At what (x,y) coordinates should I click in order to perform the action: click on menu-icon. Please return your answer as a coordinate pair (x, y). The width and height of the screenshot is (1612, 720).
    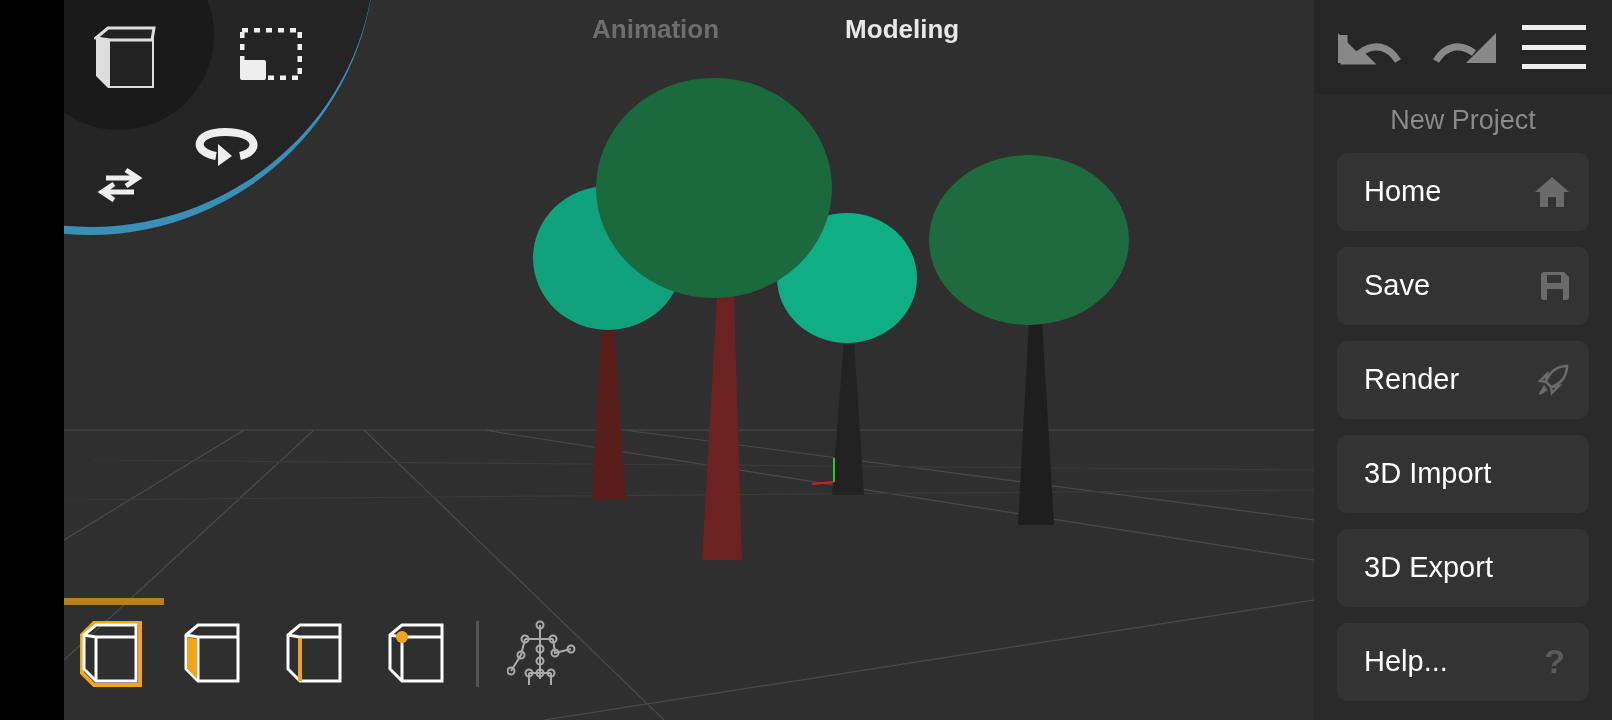
    Looking at the image, I should click on (1554, 47).